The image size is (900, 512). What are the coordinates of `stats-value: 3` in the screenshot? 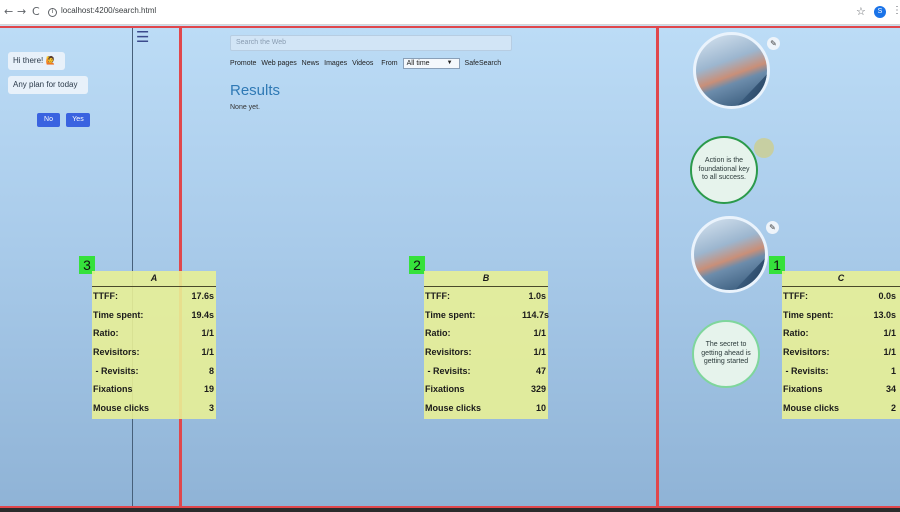 It's located at (211, 408).